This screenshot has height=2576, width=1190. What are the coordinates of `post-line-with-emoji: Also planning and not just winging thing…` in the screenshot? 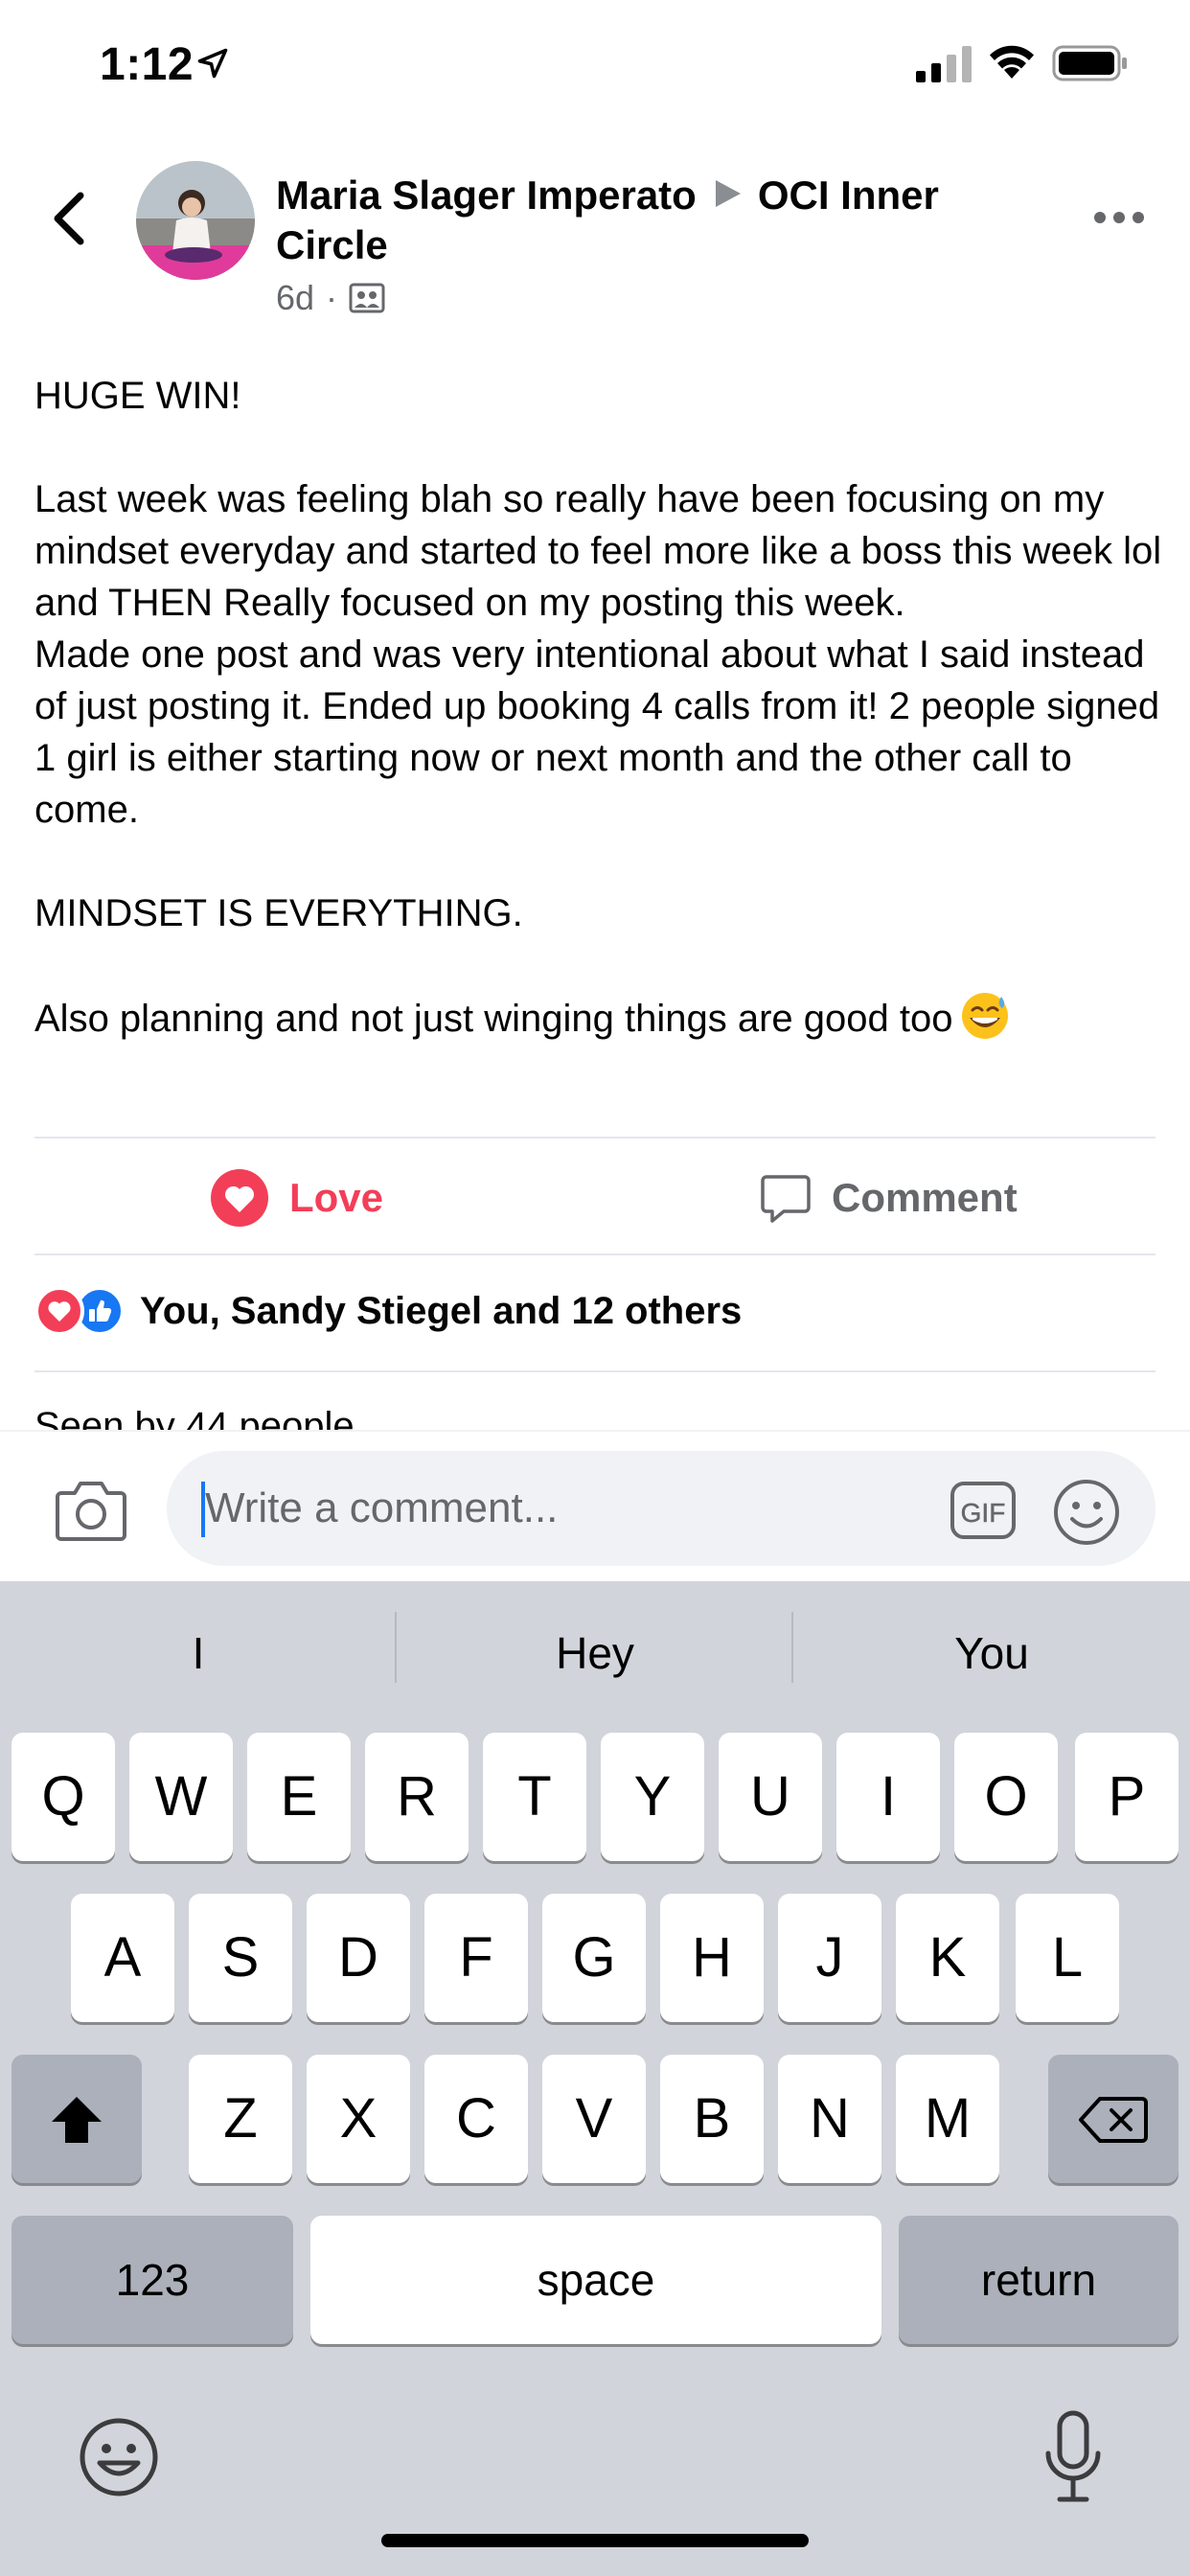 It's located at (600, 1018).